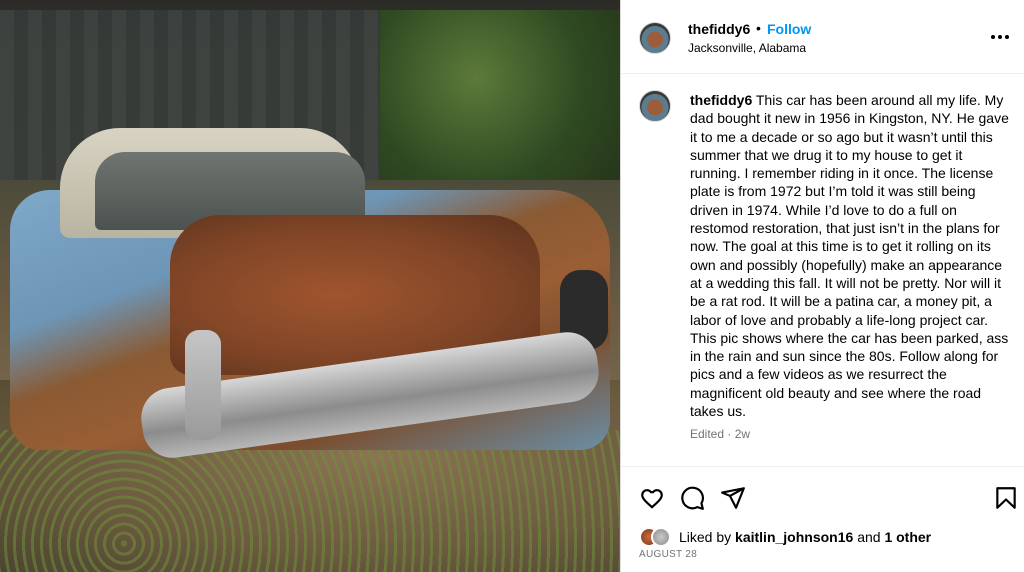  What do you see at coordinates (1002, 37) in the screenshot?
I see `more-options-icon` at bounding box center [1002, 37].